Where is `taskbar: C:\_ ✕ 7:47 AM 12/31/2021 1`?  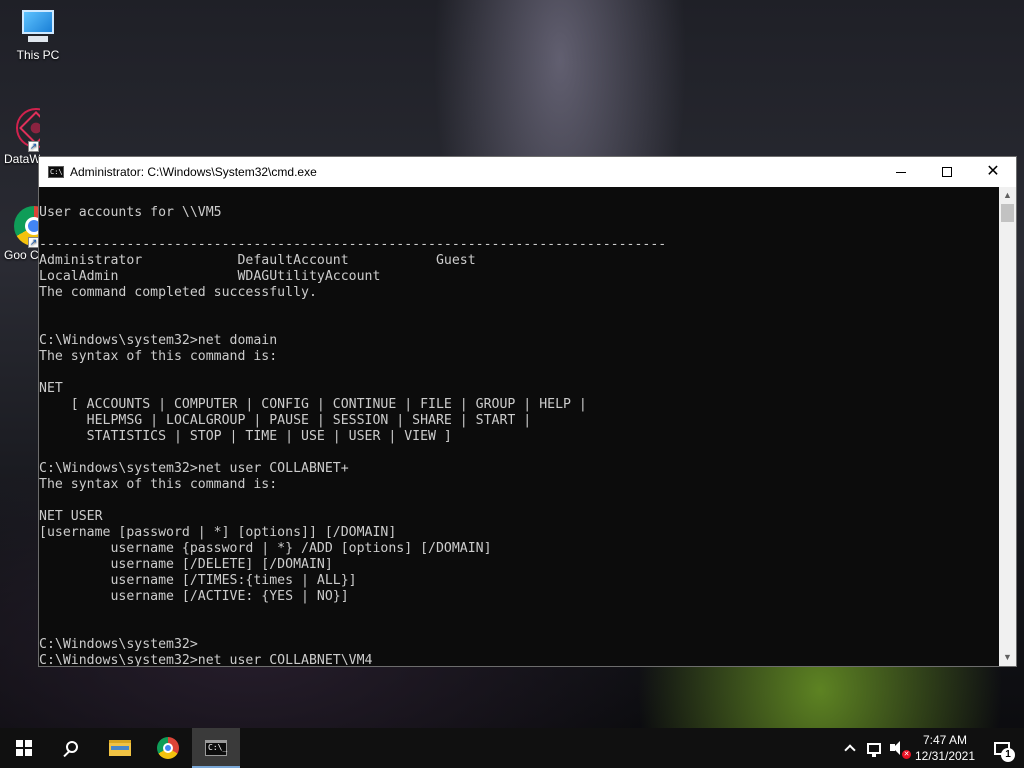 taskbar: C:\_ ✕ 7:47 AM 12/31/2021 1 is located at coordinates (512, 748).